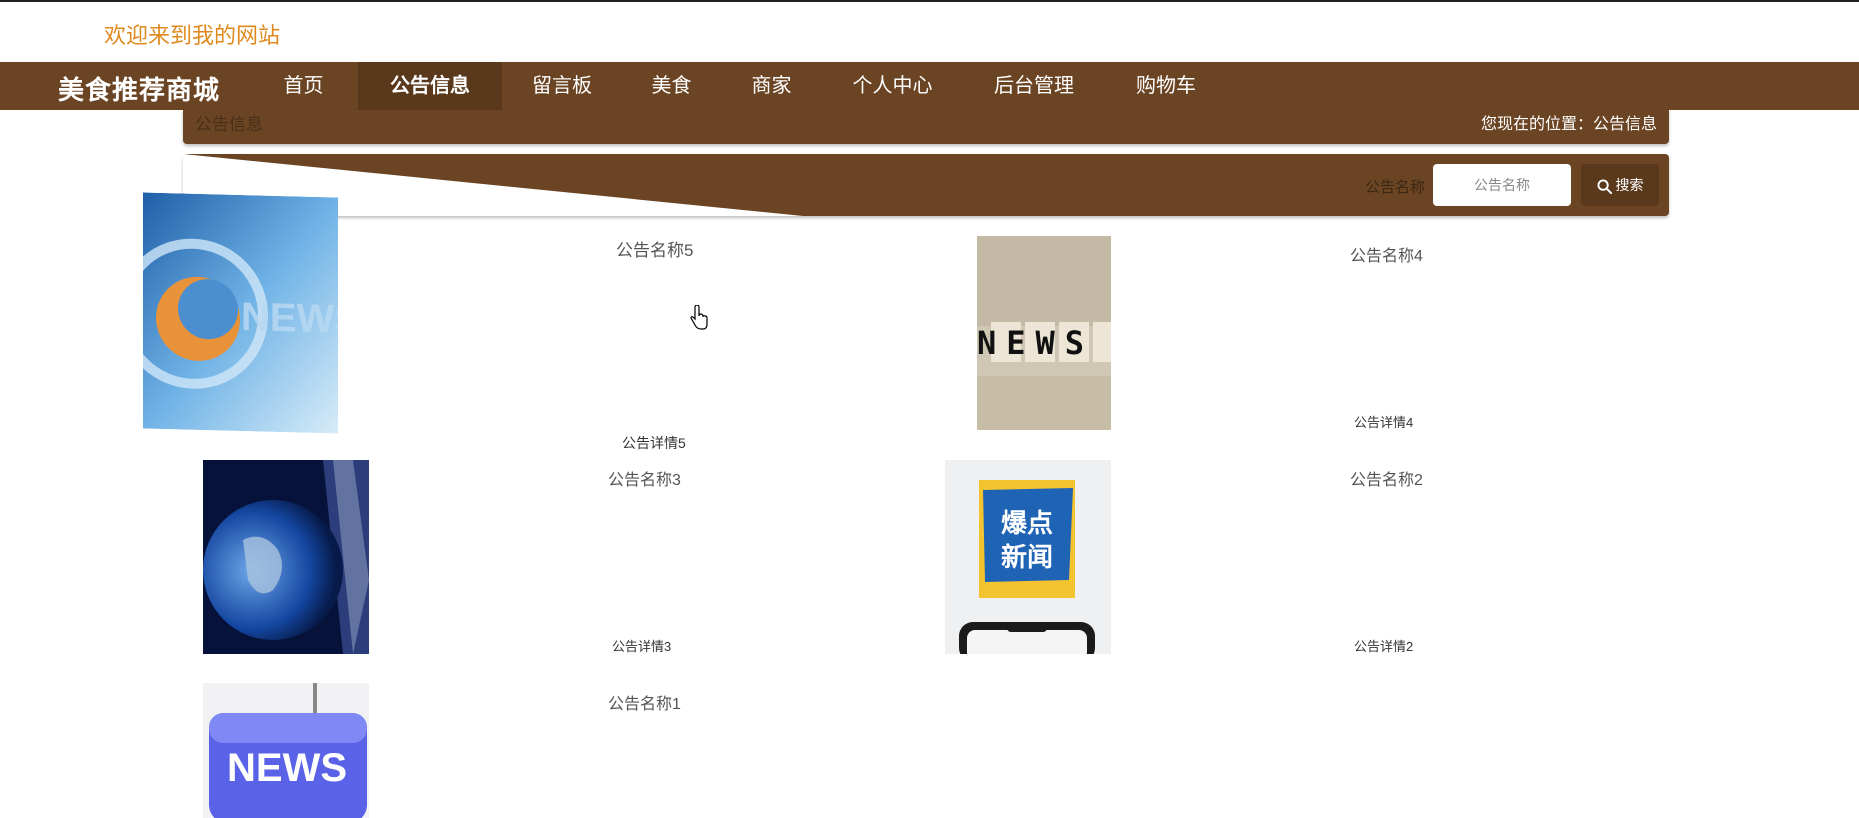 This screenshot has width=1859, height=818. I want to click on svg-text: 新闻, so click(1027, 557).